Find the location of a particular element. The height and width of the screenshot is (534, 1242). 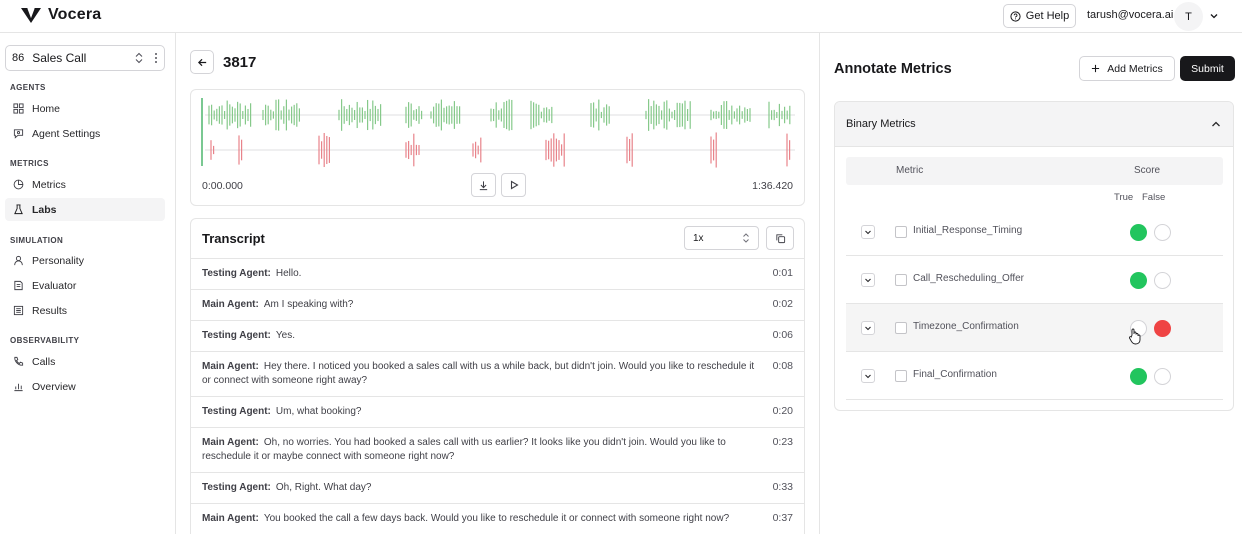

submit-button: Submit is located at coordinates (1207, 68).